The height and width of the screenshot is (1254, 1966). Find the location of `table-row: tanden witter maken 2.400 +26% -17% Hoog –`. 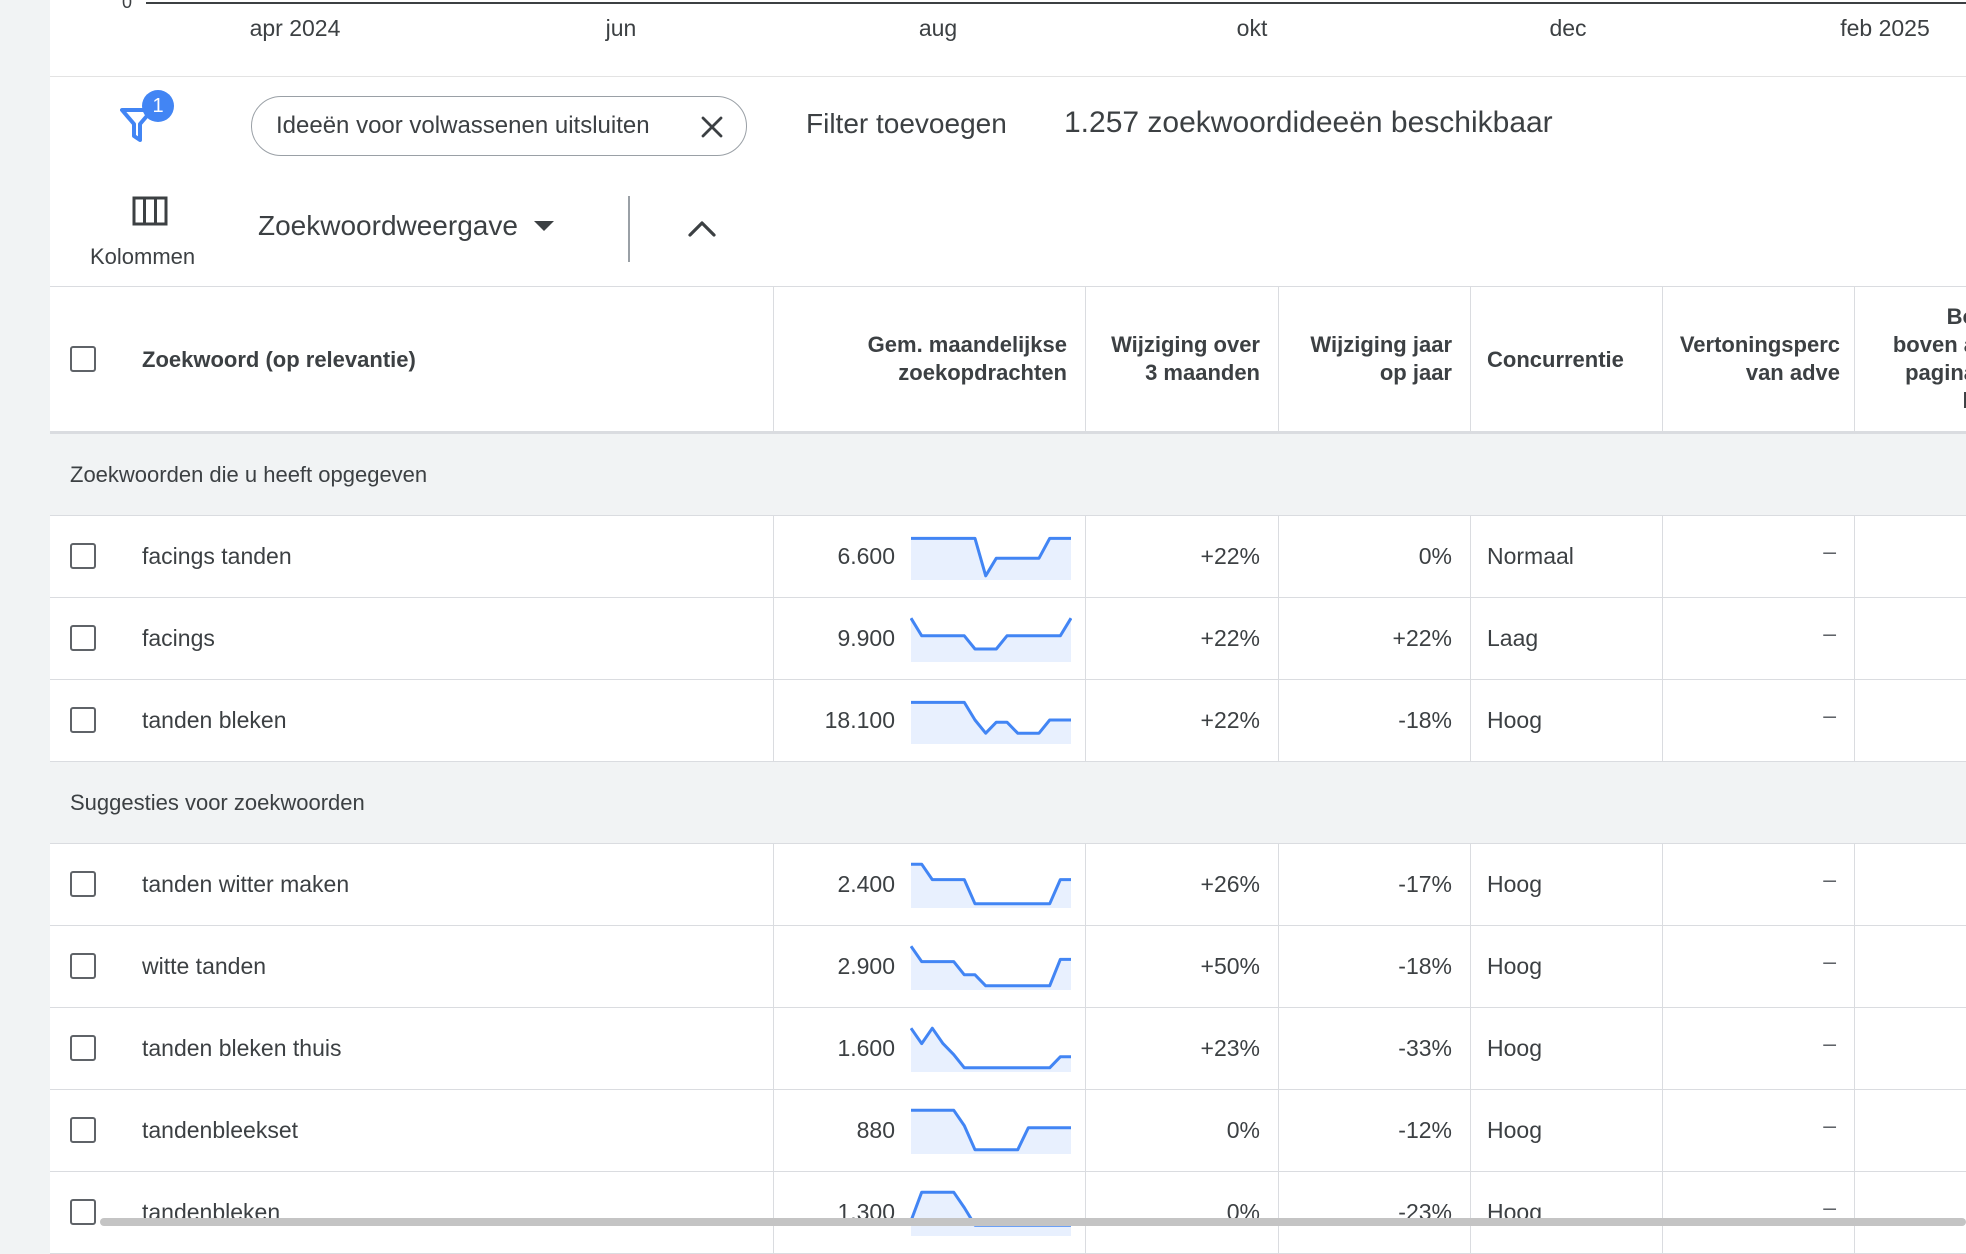

table-row: tanden witter maken 2.400 +26% -17% Hoog – is located at coordinates (1008, 885).